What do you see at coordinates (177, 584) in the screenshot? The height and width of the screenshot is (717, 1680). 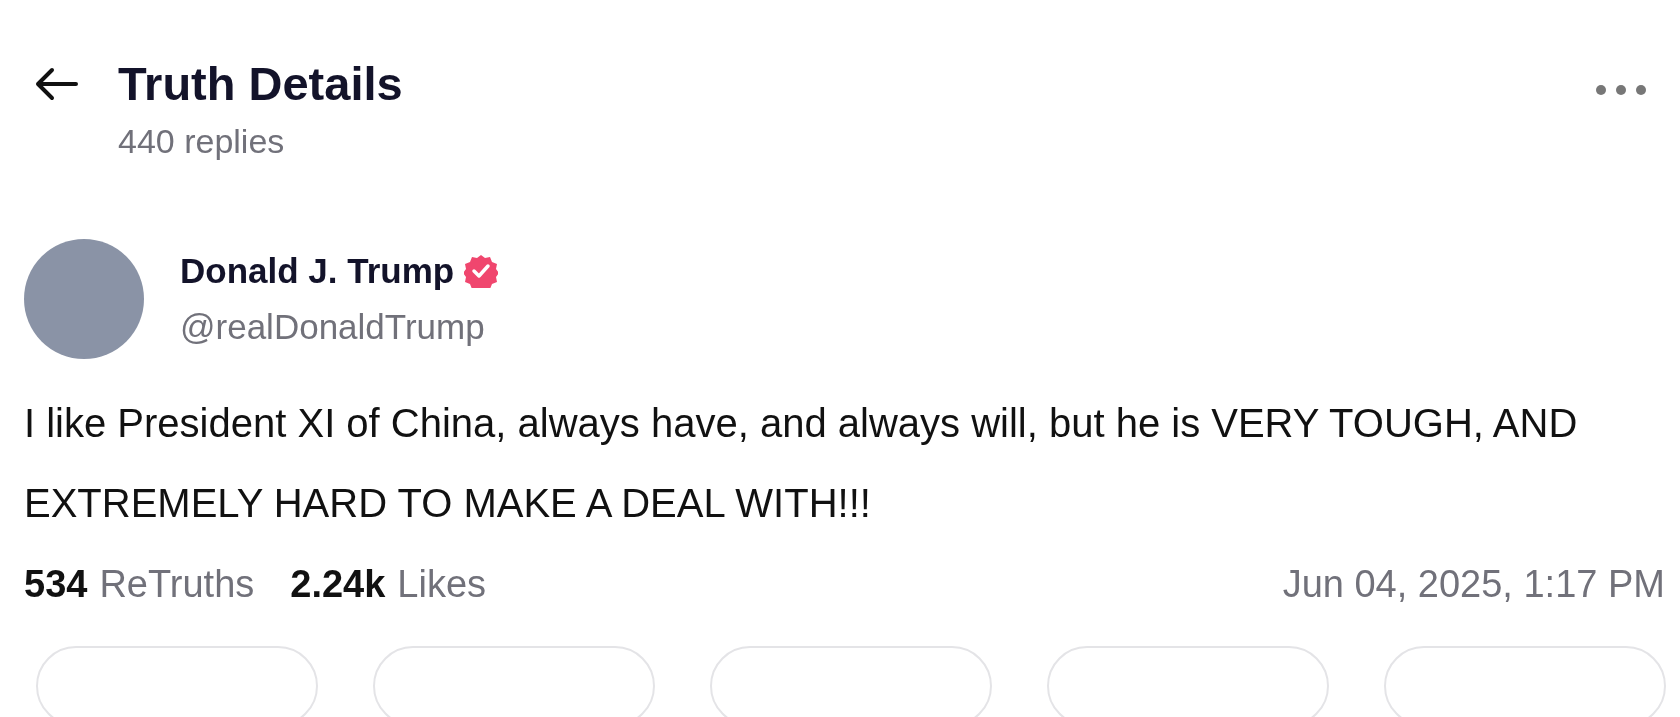 I see `stat-label: ReTruths` at bounding box center [177, 584].